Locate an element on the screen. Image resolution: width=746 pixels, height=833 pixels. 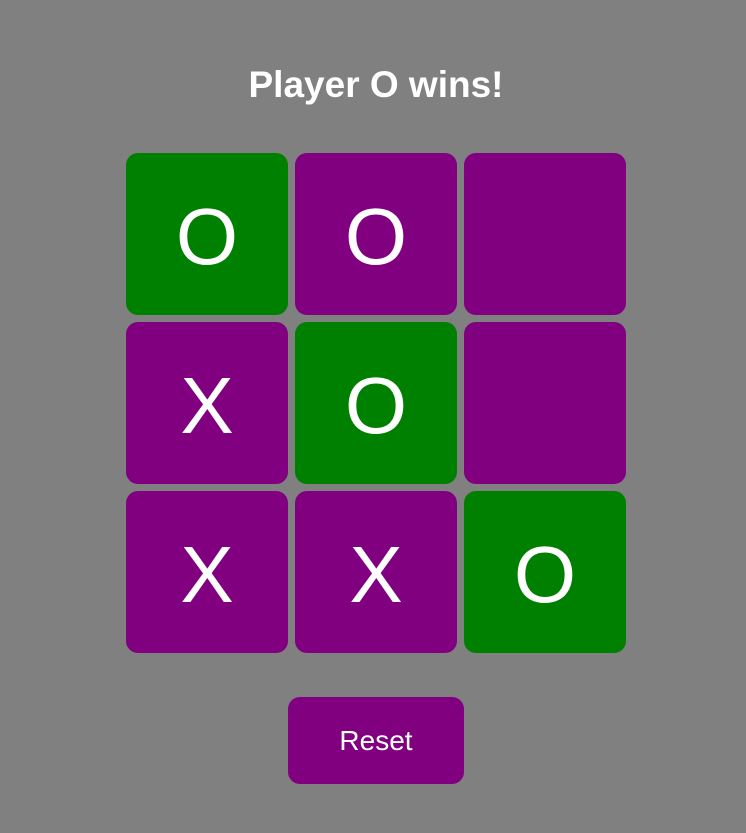
reset-button: Reset is located at coordinates (376, 740).